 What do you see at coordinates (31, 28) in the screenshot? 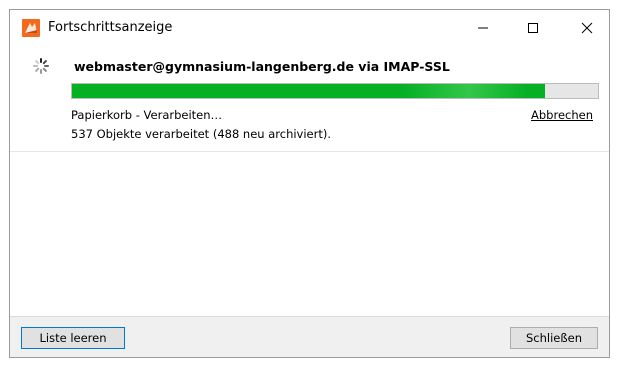
I see `app-logo-icon` at bounding box center [31, 28].